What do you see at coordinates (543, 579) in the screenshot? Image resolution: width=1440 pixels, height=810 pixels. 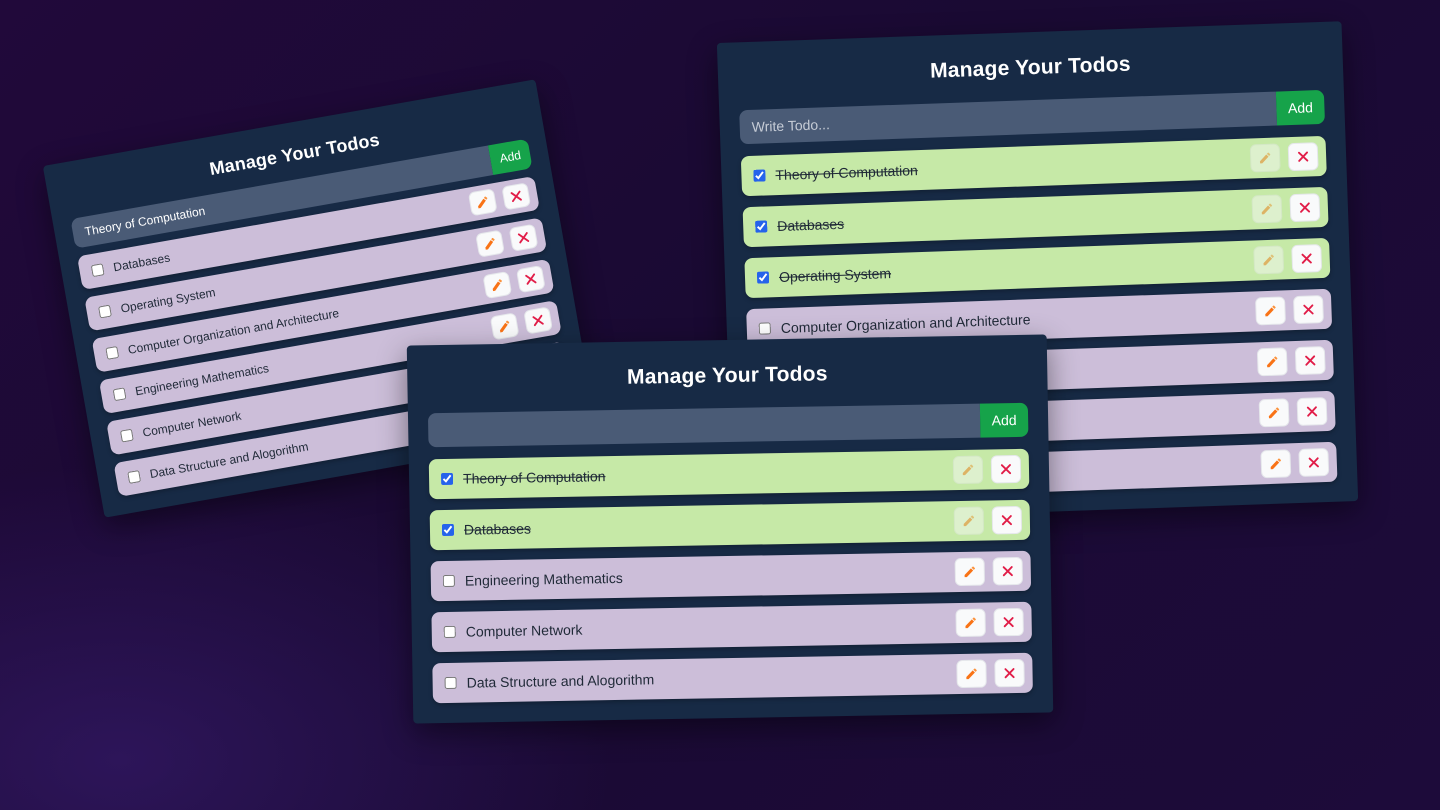 I see `todo-text: Engineering Mathematics` at bounding box center [543, 579].